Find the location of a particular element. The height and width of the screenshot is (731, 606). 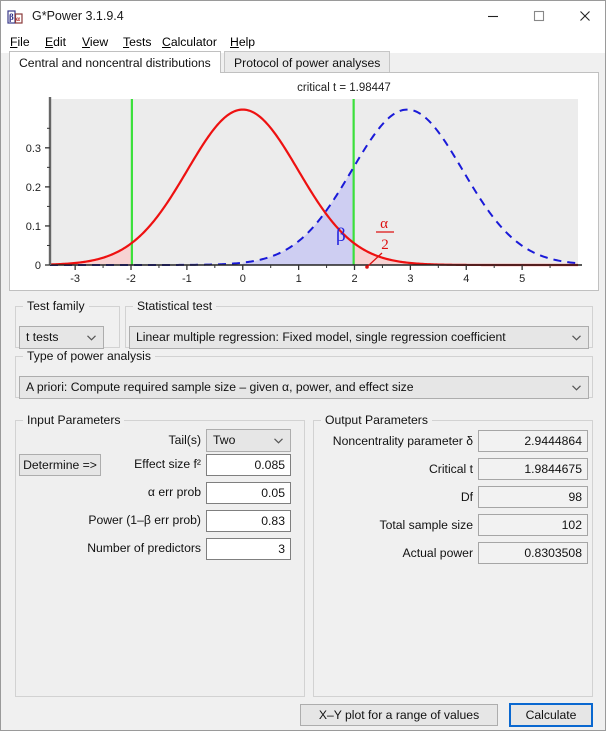

maximize-button is located at coordinates (538, 16).